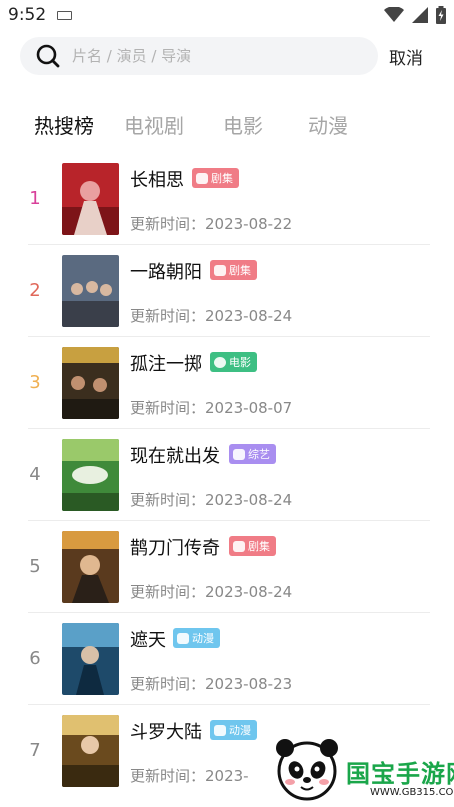  I want to click on status-time: 9:52, so click(27, 15).